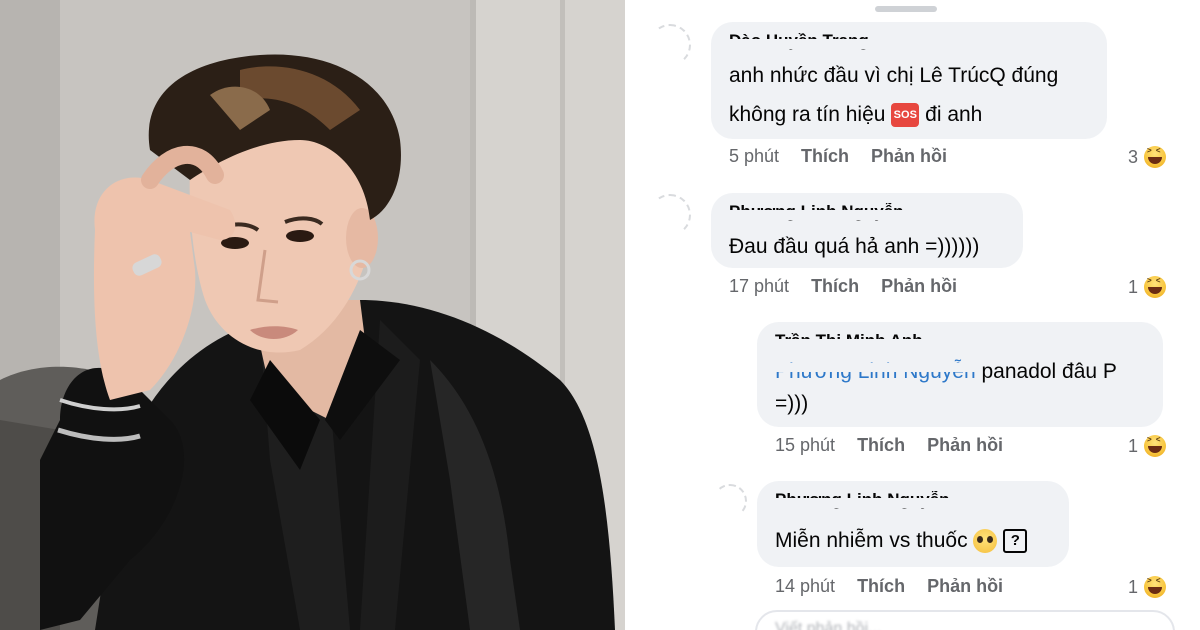 The image size is (1200, 630). I want to click on comment-text-segment: không ra tín hiệu, so click(807, 114).